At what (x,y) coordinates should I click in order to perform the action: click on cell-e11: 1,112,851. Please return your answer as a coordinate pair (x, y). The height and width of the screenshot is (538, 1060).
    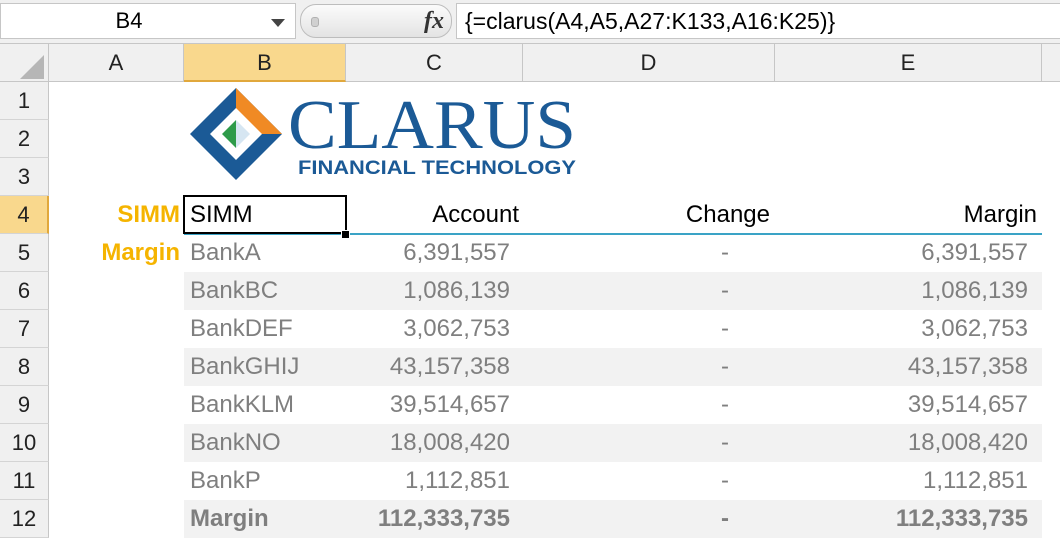
    Looking at the image, I should click on (901, 481).